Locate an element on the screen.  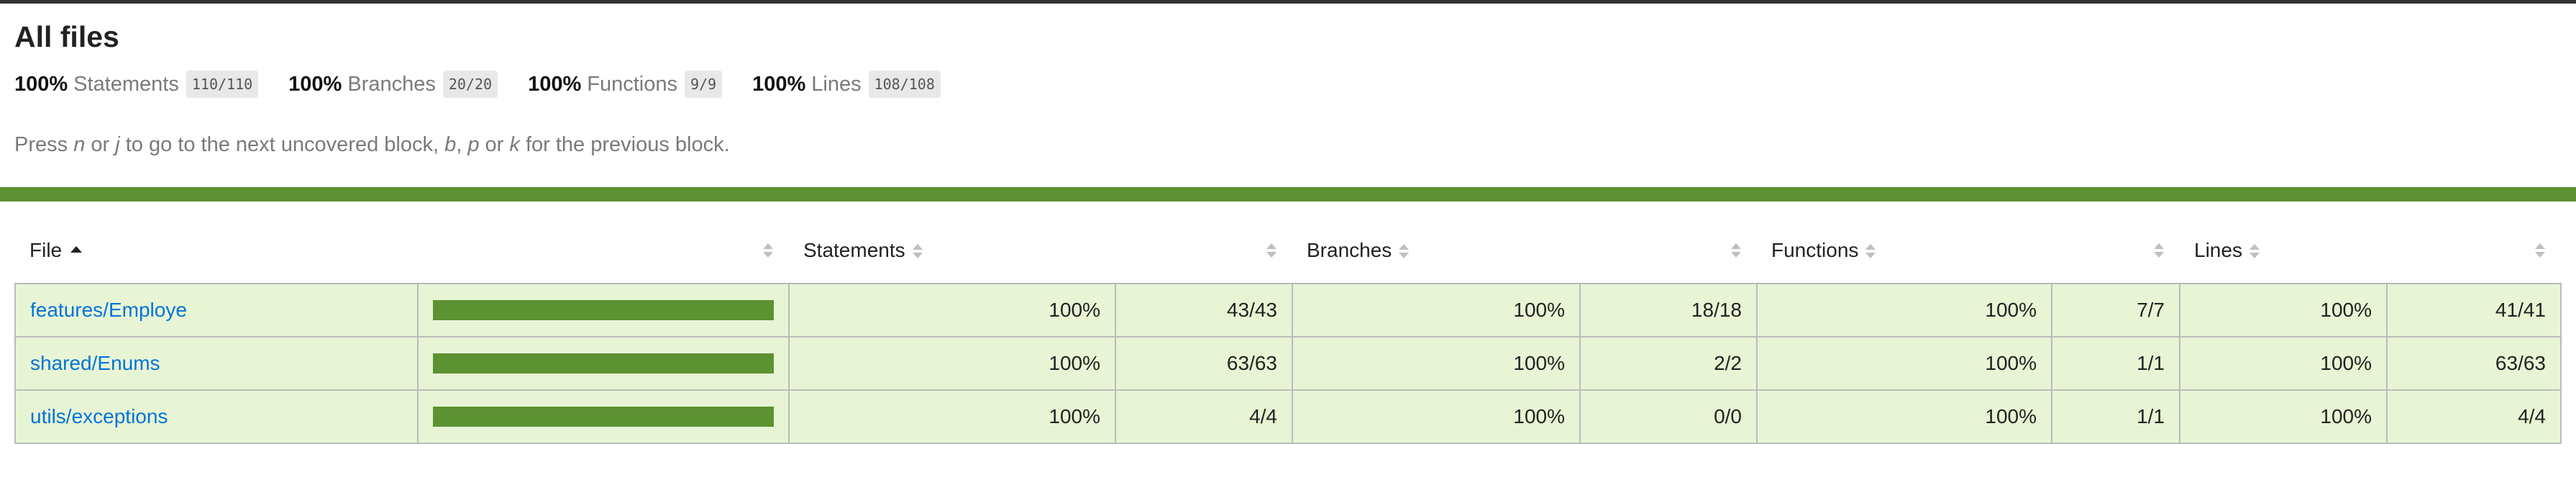
hint-text: for the previous block. is located at coordinates (624, 144).